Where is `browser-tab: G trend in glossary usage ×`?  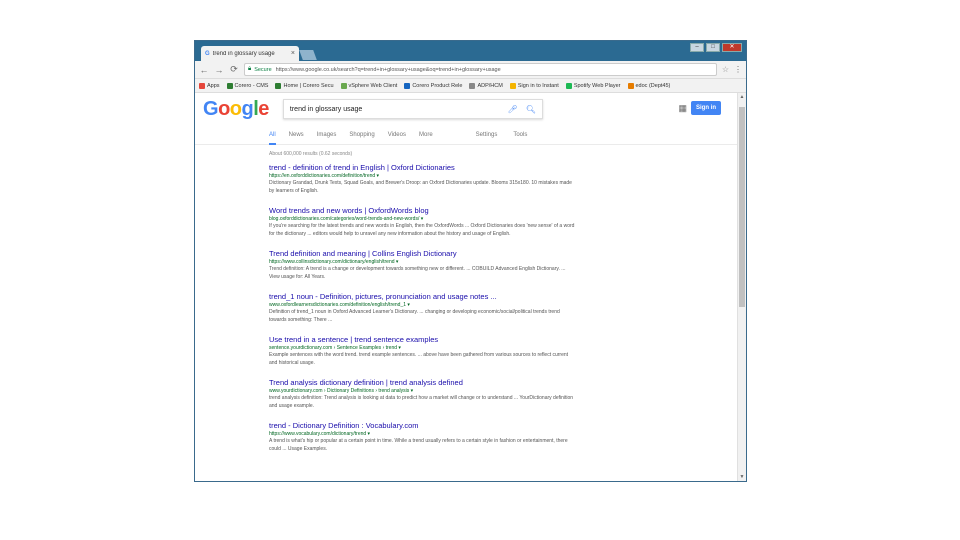 browser-tab: G trend in glossary usage × is located at coordinates (250, 53).